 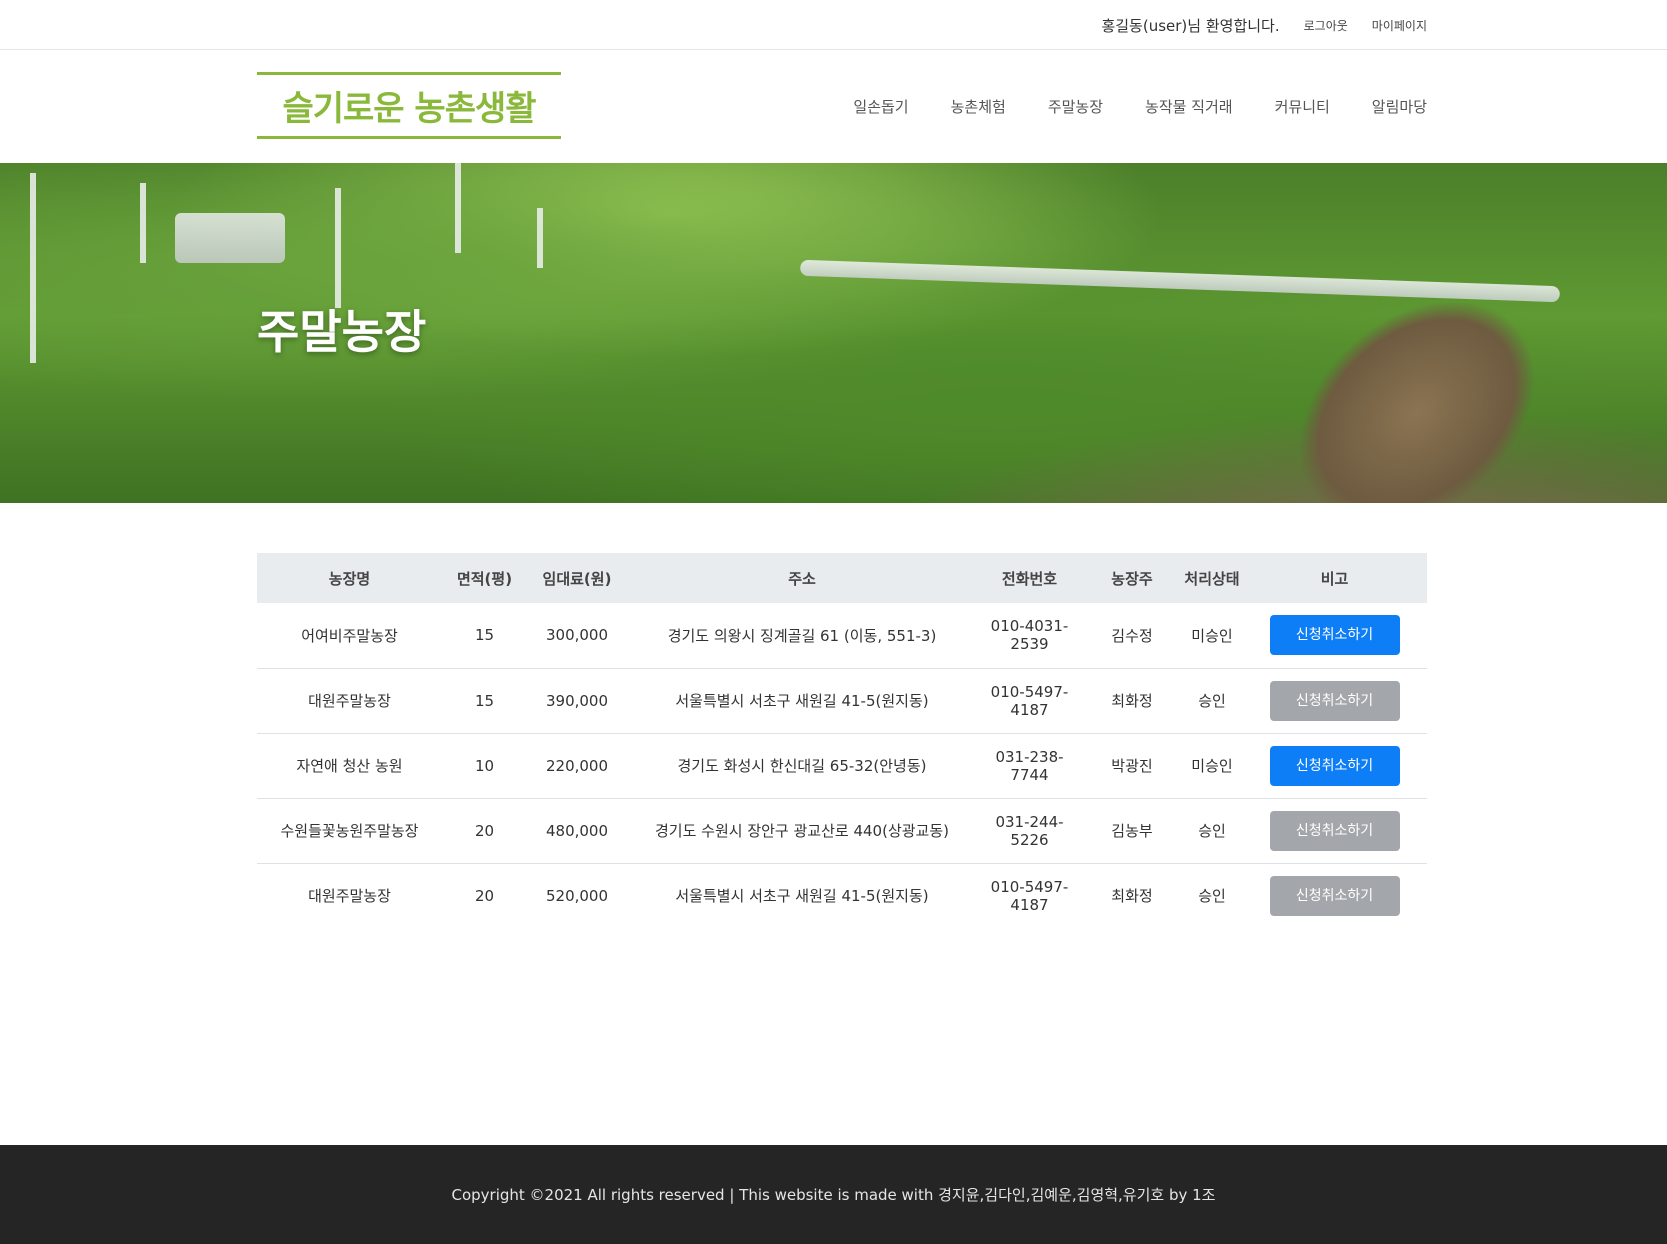 I want to click on column-header: 처리상태, so click(x=1212, y=578).